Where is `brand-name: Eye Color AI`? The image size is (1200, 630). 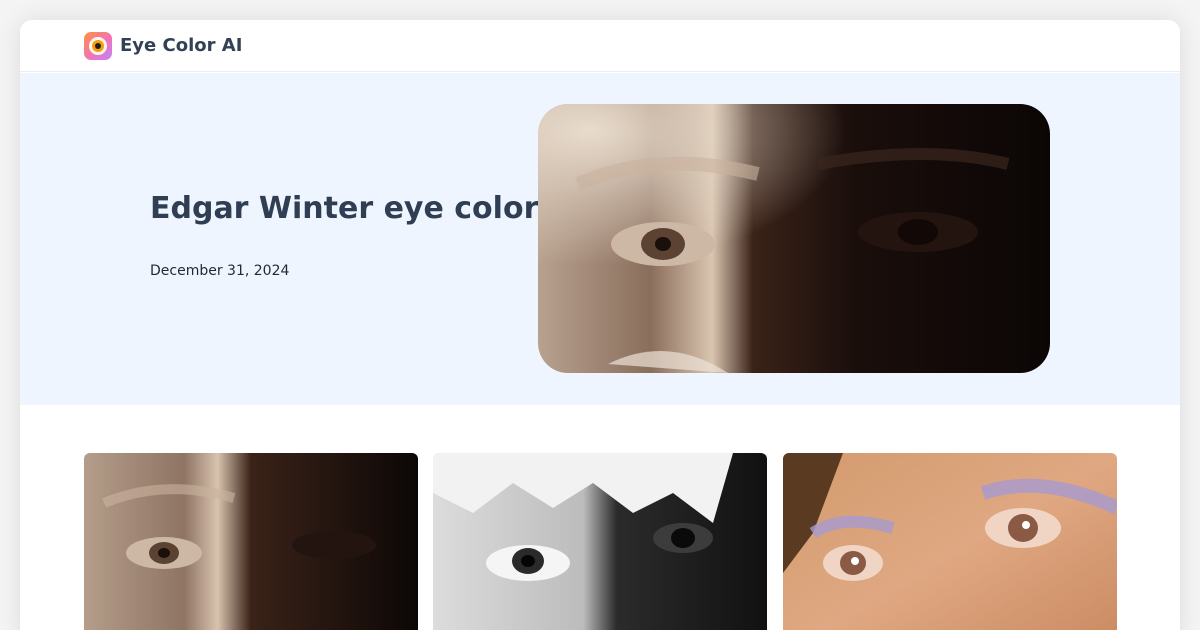
brand-name: Eye Color AI is located at coordinates (181, 45).